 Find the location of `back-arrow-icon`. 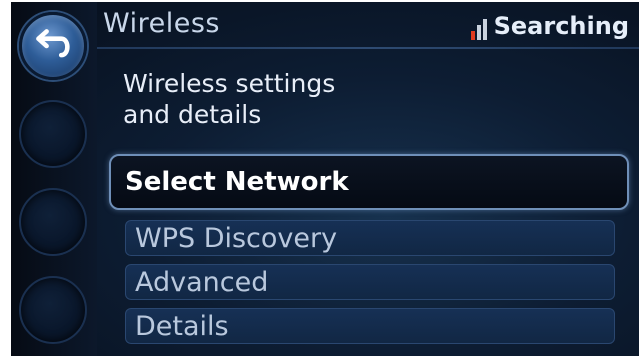

back-arrow-icon is located at coordinates (53, 43).